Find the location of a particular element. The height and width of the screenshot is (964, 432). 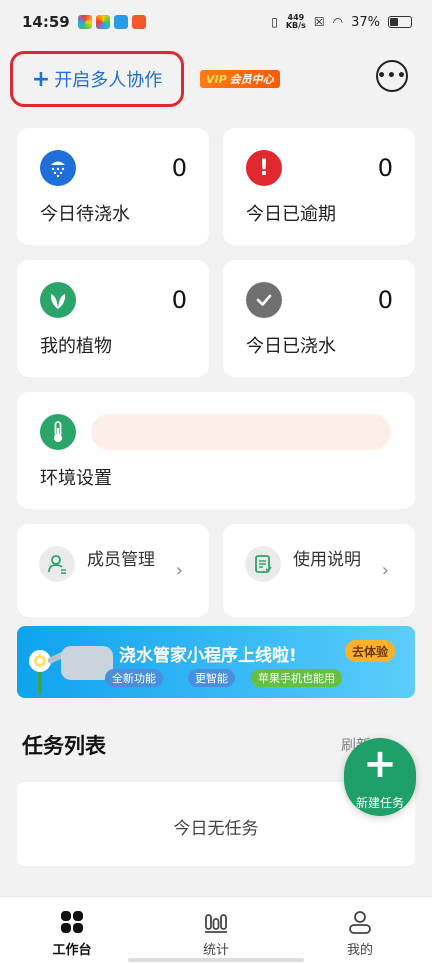

tab-profile: 我的 is located at coordinates (360, 930).